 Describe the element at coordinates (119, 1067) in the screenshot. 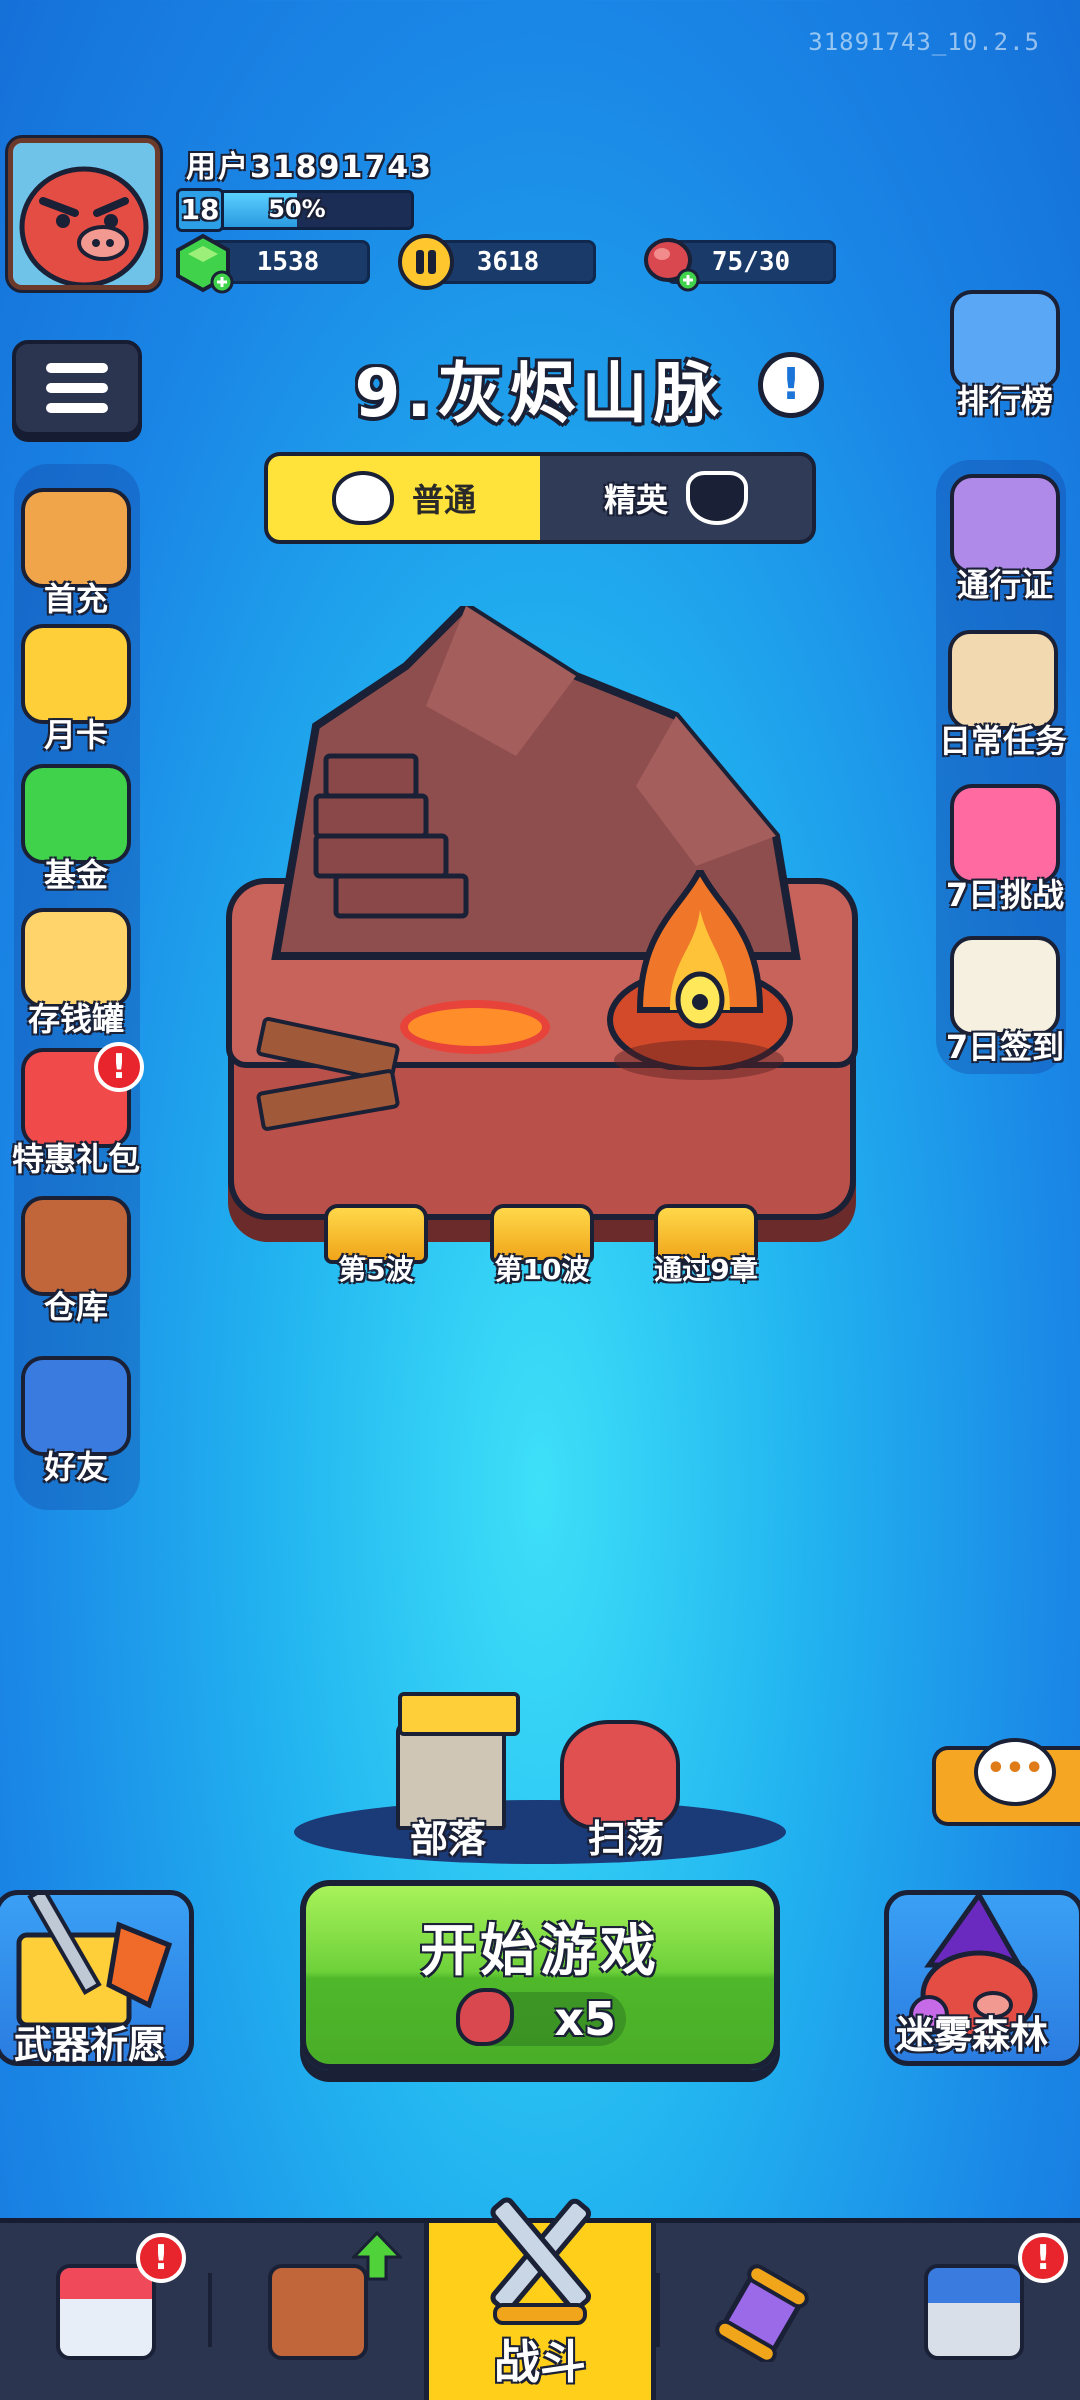

I see `gift-pack-badge: !` at that location.